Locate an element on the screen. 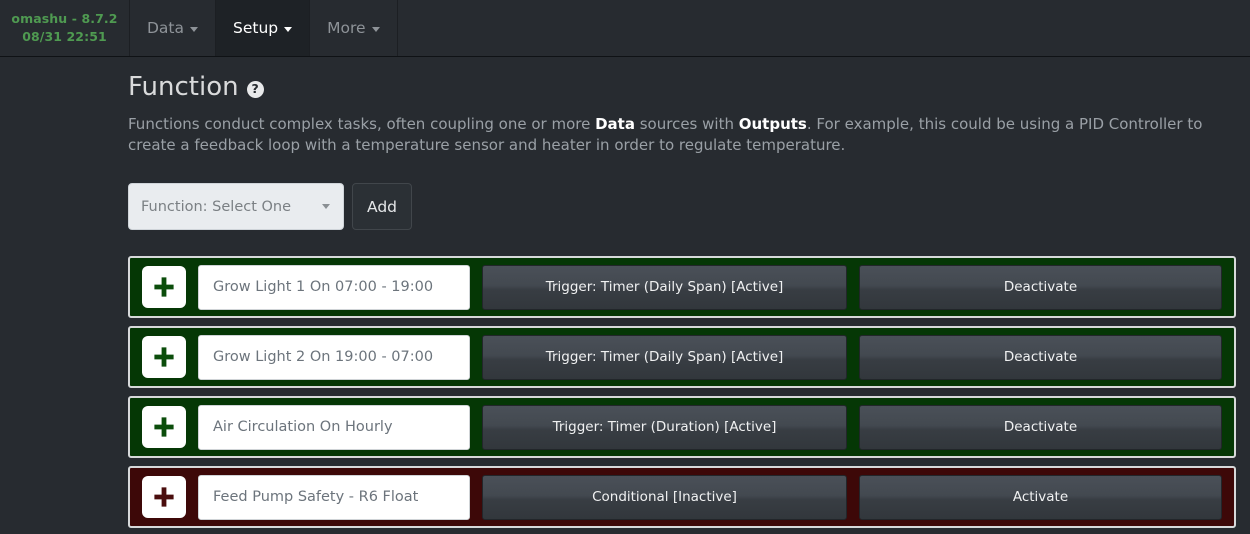  description-link-data: Data is located at coordinates (615, 123).